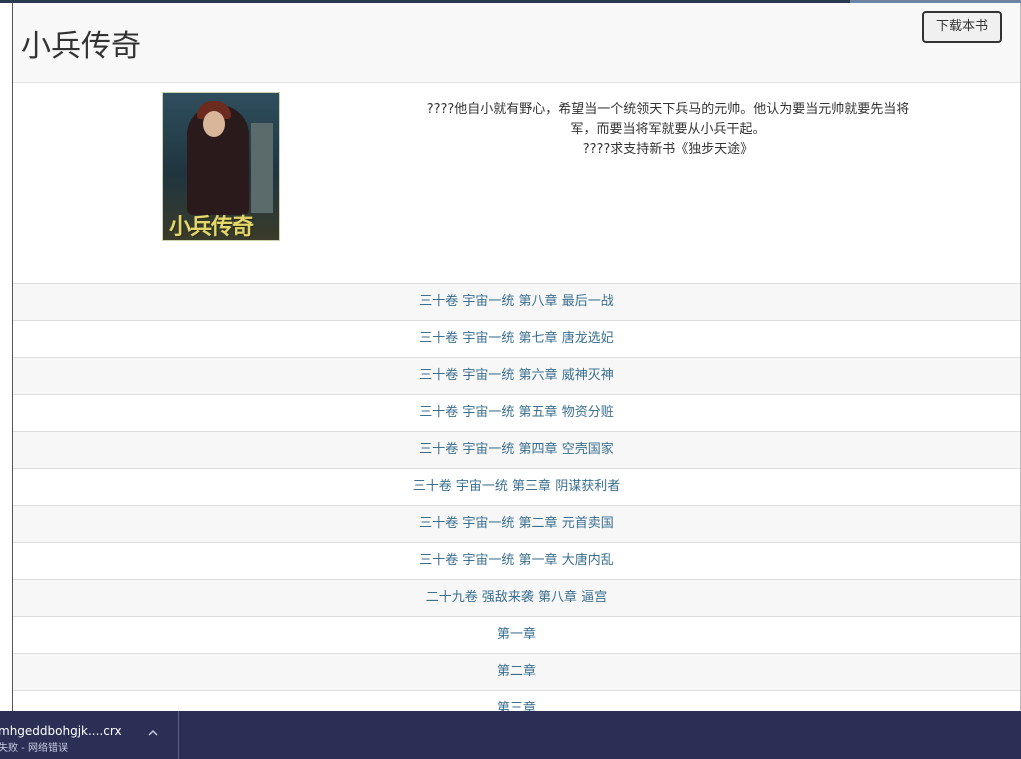 This screenshot has height=759, width=1021. Describe the element at coordinates (962, 27) in the screenshot. I see `download-book-button: 下载本书` at that location.